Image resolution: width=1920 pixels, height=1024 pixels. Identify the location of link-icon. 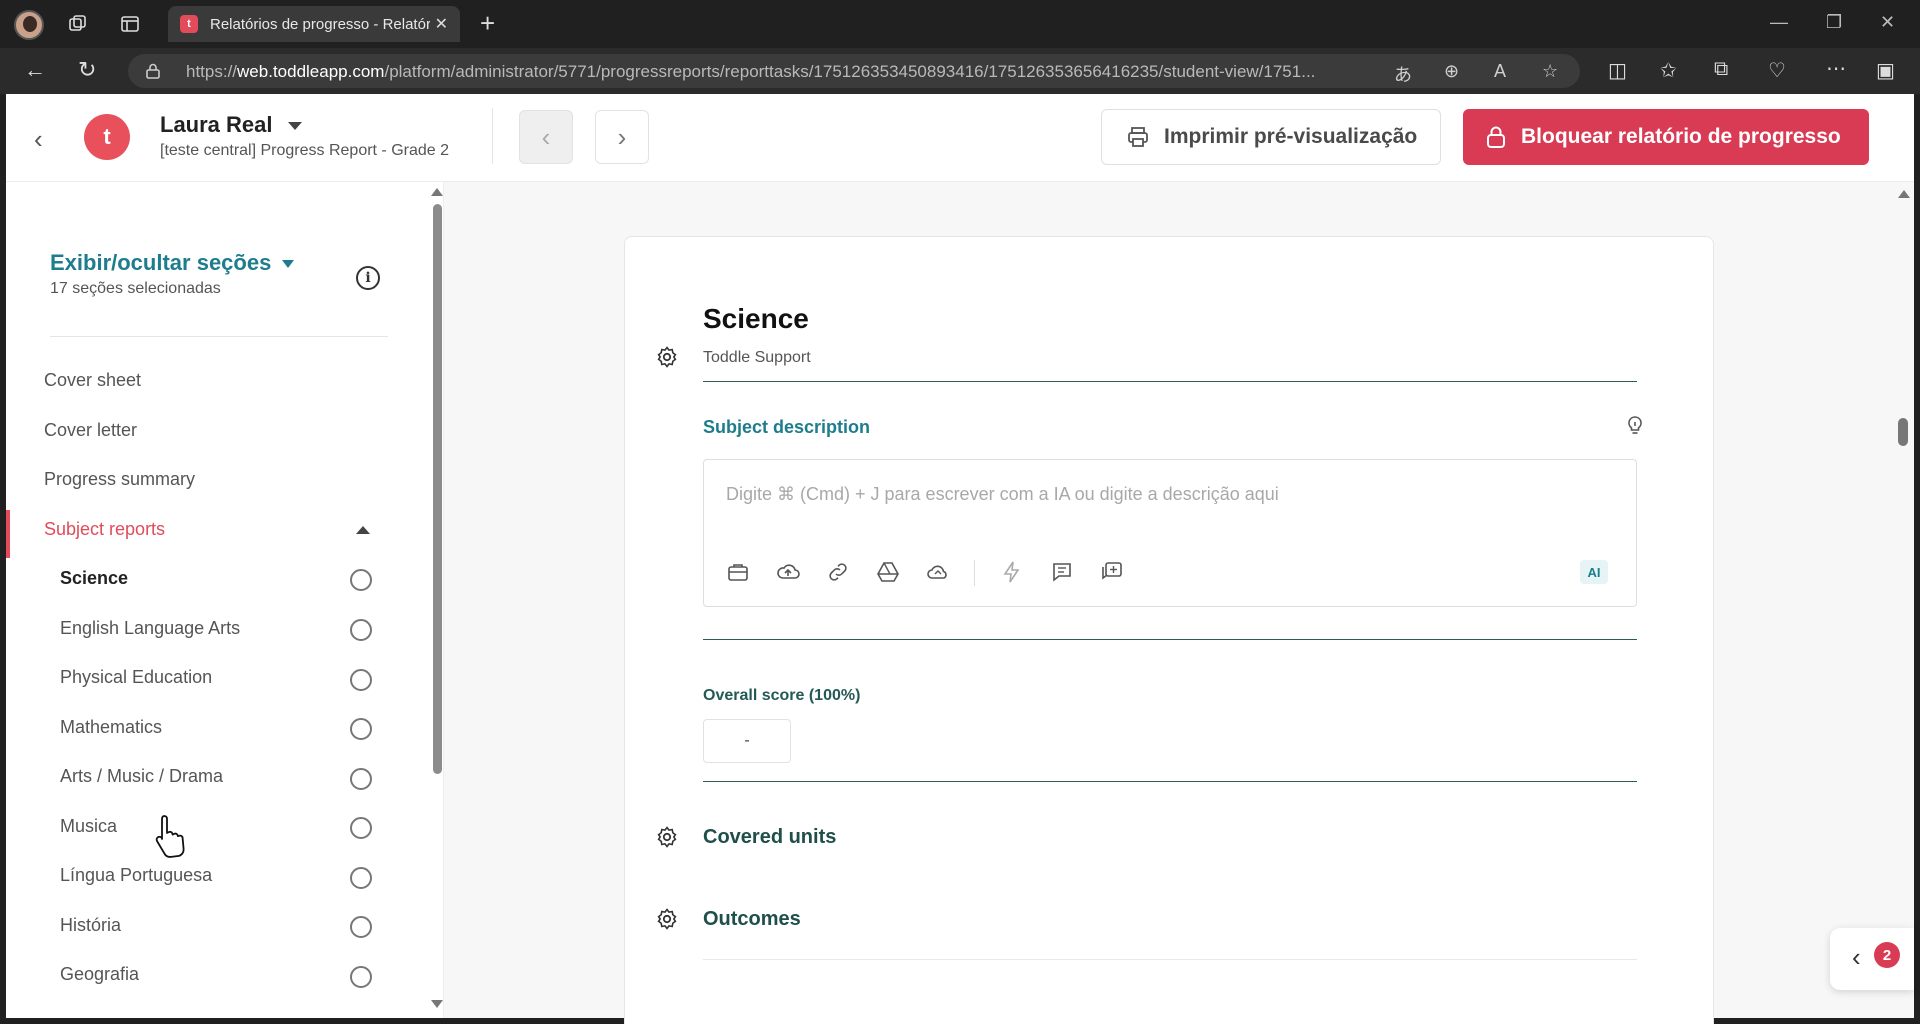
(838, 572).